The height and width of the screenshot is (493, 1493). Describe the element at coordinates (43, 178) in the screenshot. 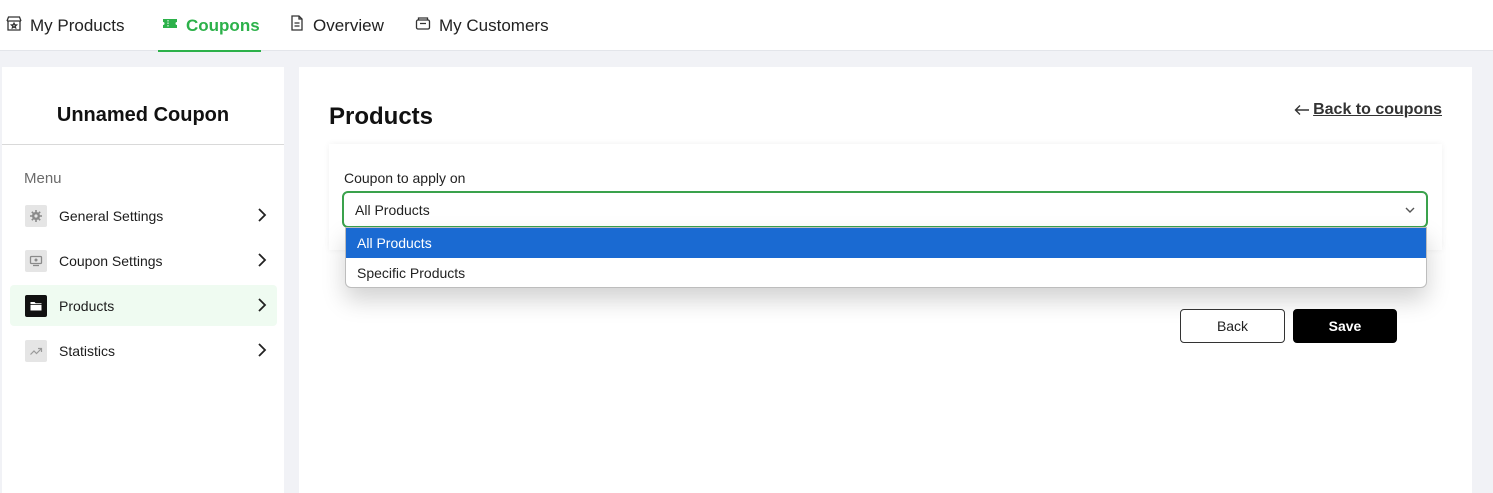

I see `menu-heading: Menu` at that location.